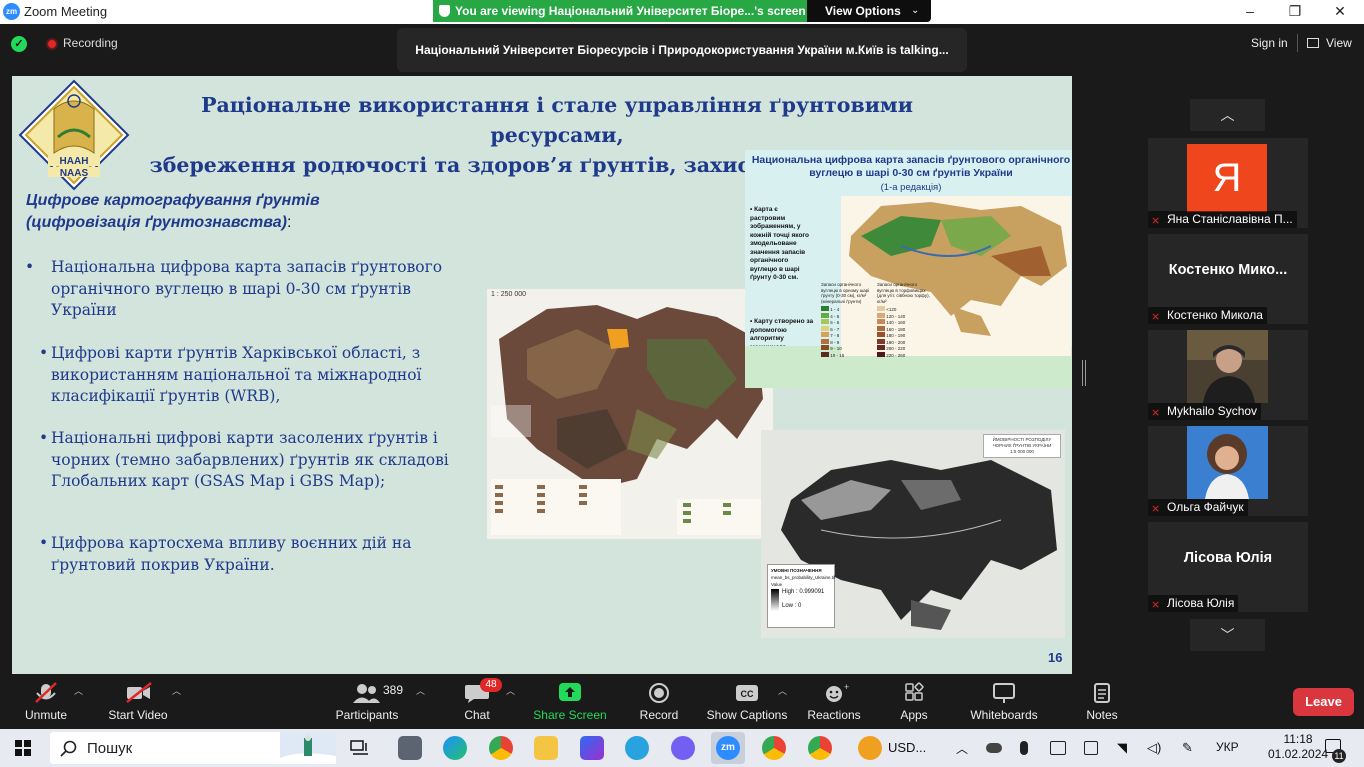 Image resolution: width=1364 pixels, height=767 pixels. What do you see at coordinates (1227, 115) in the screenshot?
I see `scroll-up-button: ︿` at bounding box center [1227, 115].